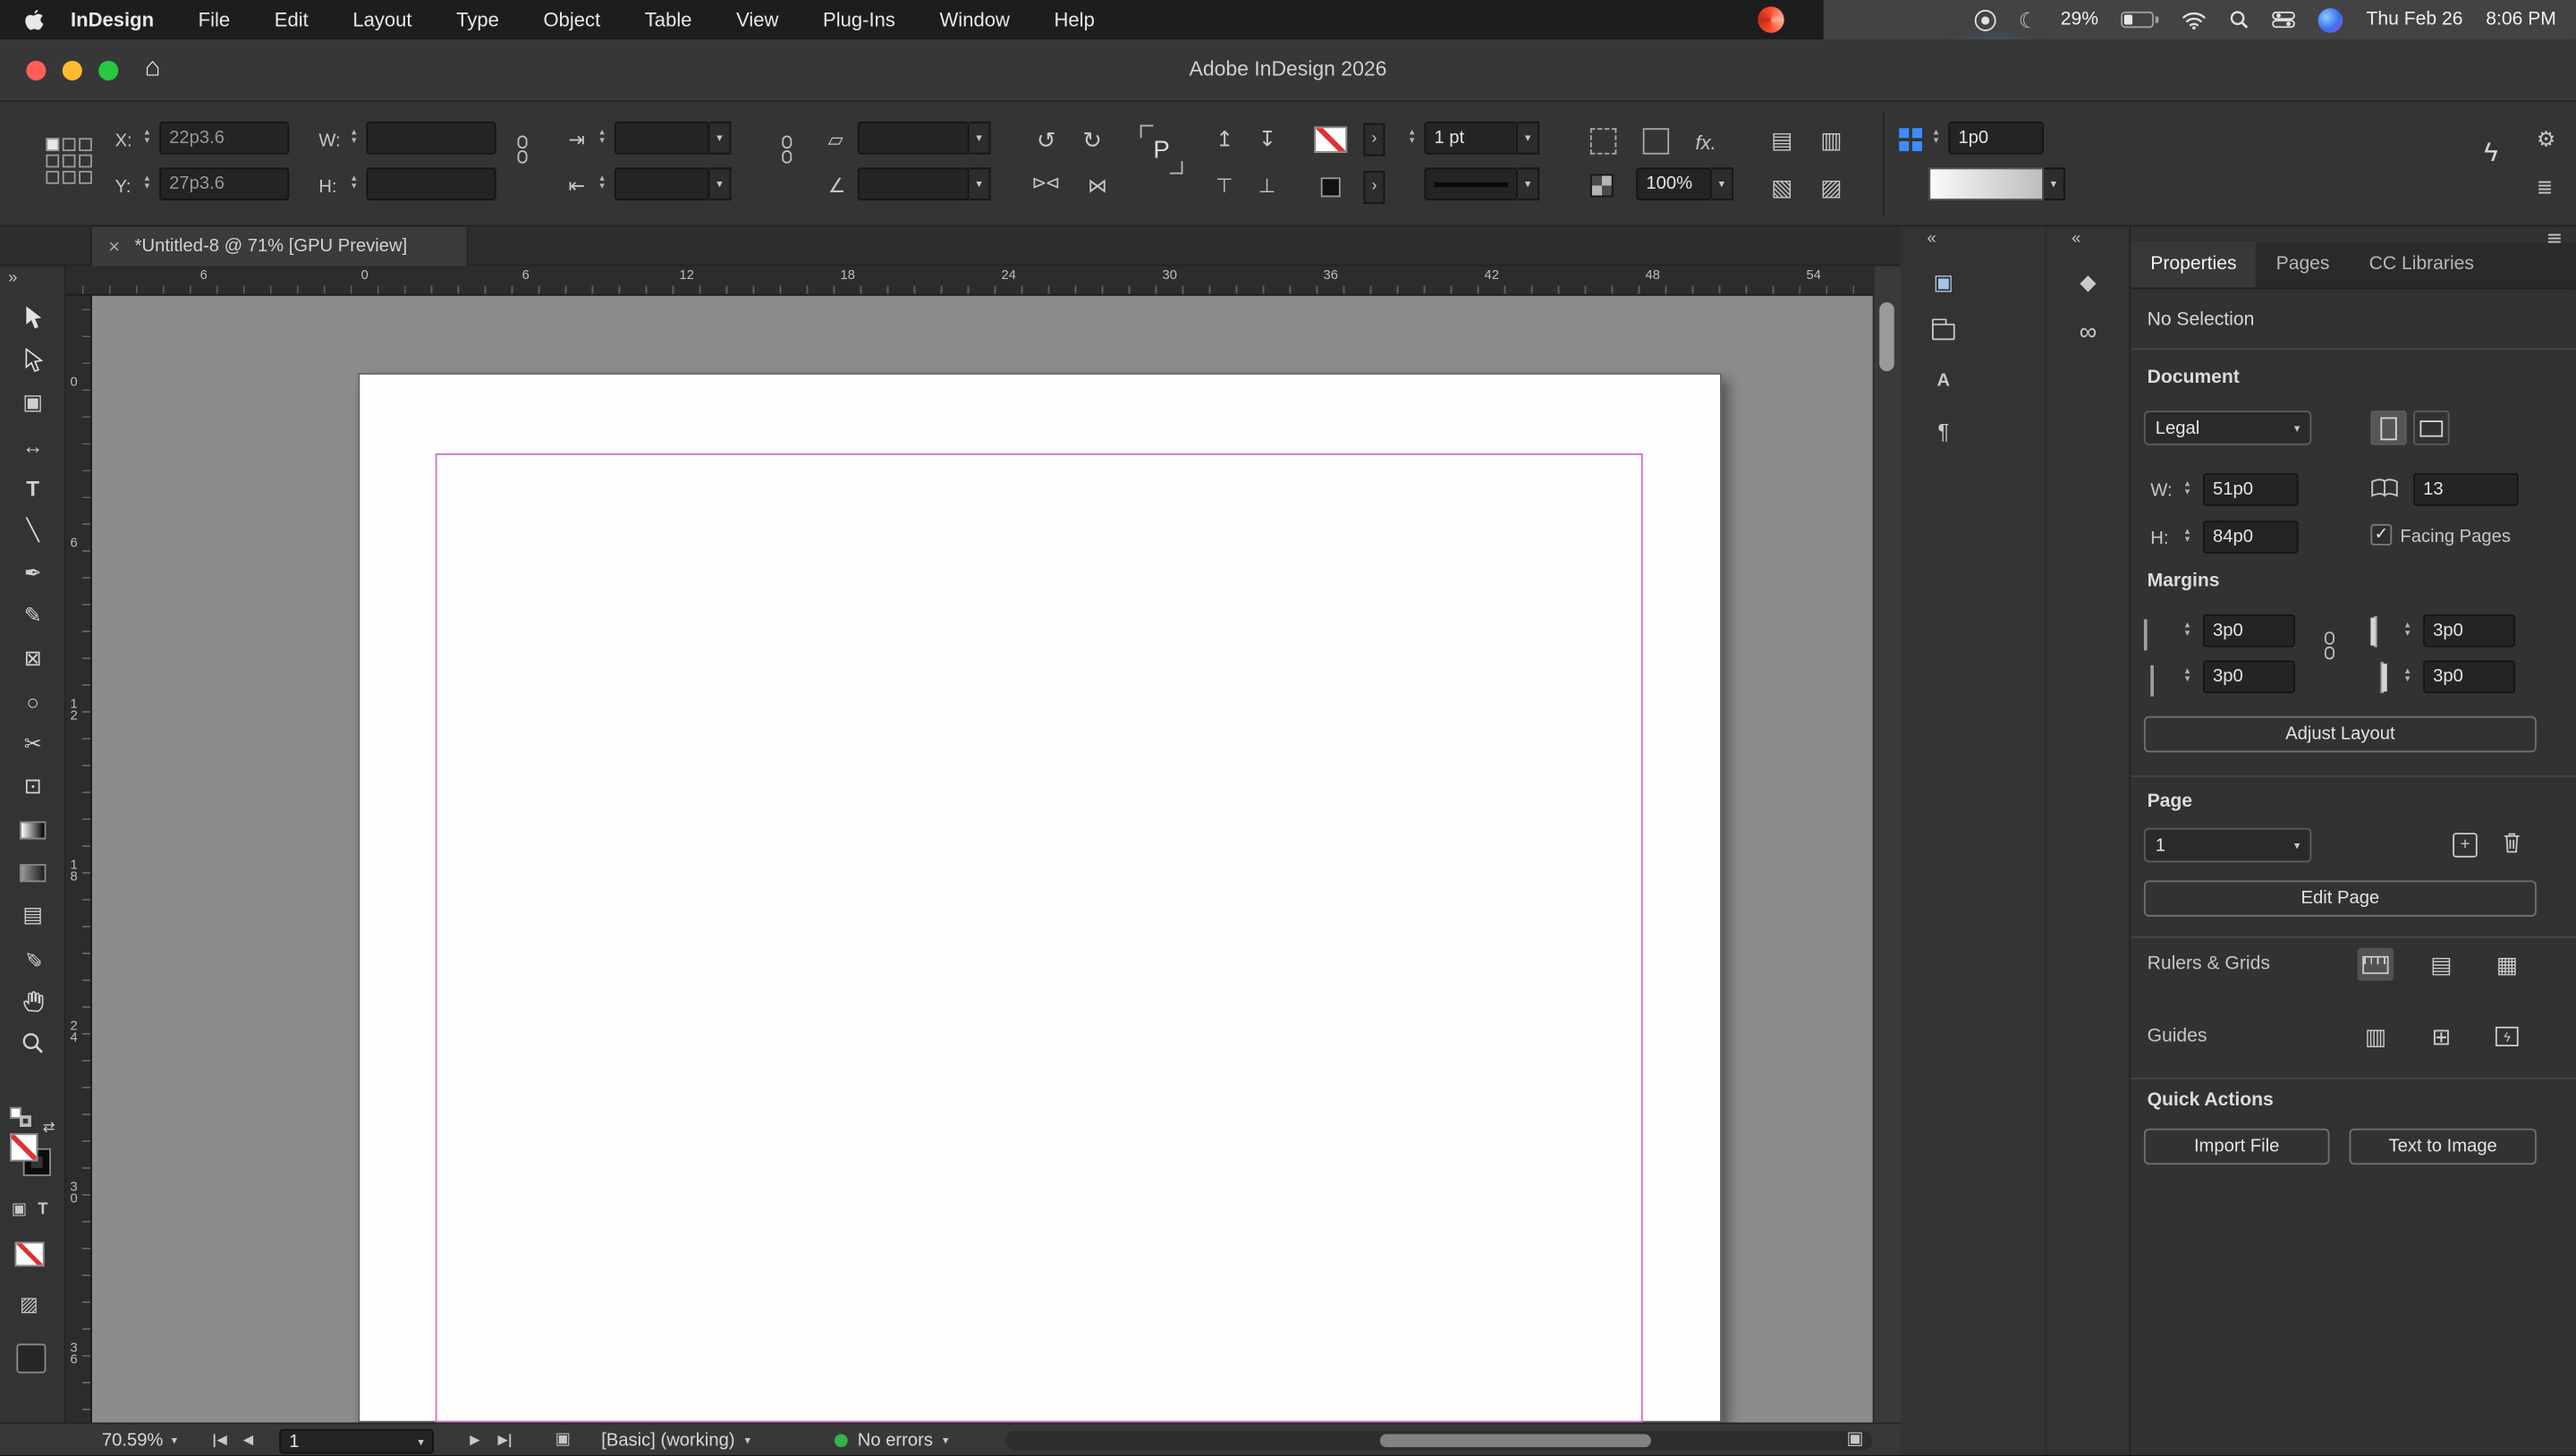 Image resolution: width=2576 pixels, height=1456 pixels. I want to click on baseline-grid-icon: ▤, so click(2441, 964).